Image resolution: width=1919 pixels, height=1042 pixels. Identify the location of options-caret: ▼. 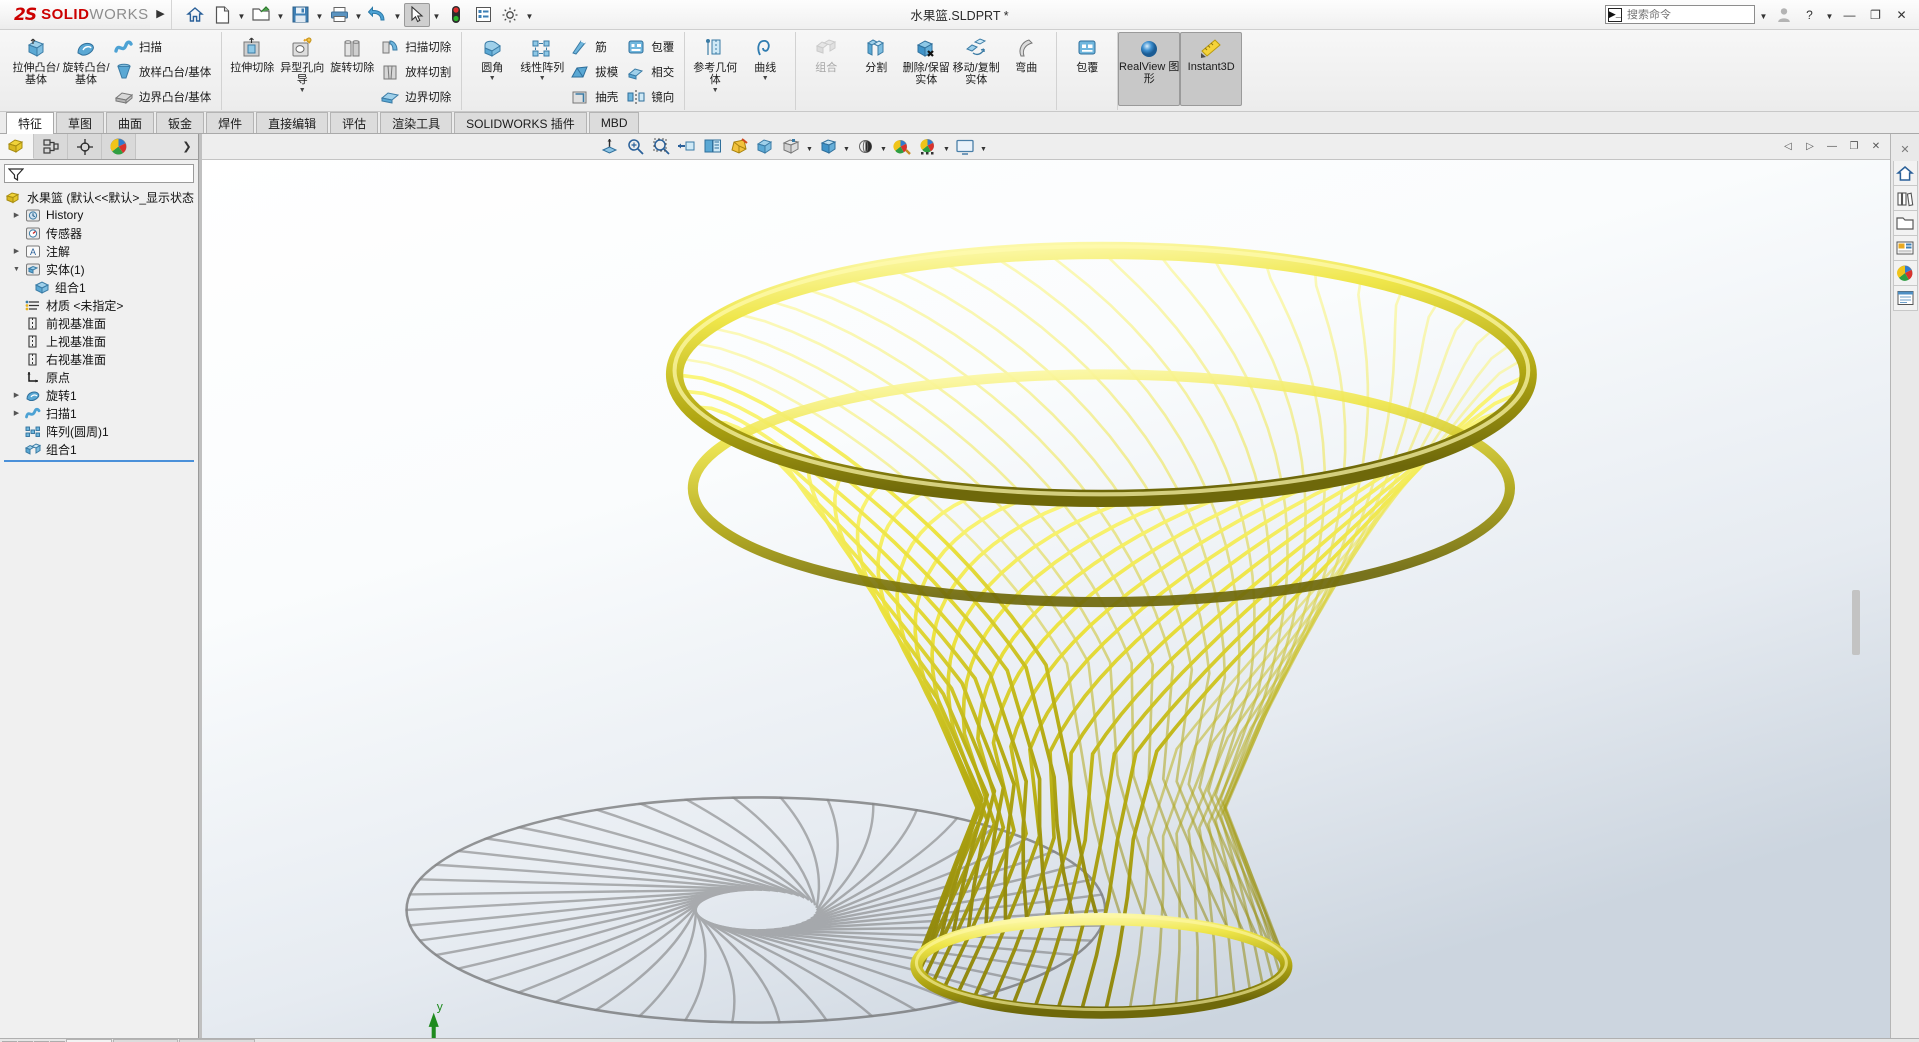
(529, 15).